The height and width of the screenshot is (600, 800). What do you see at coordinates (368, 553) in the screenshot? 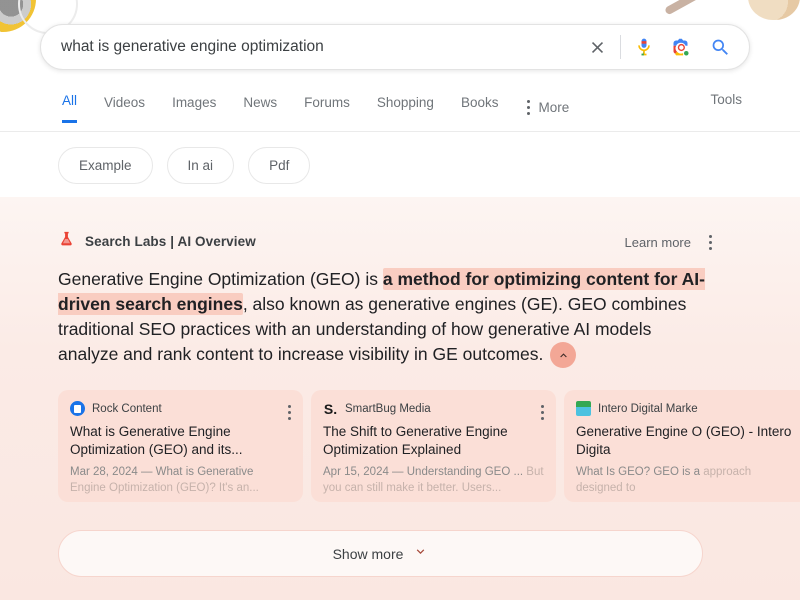
I see `show-more-label: Show more` at bounding box center [368, 553].